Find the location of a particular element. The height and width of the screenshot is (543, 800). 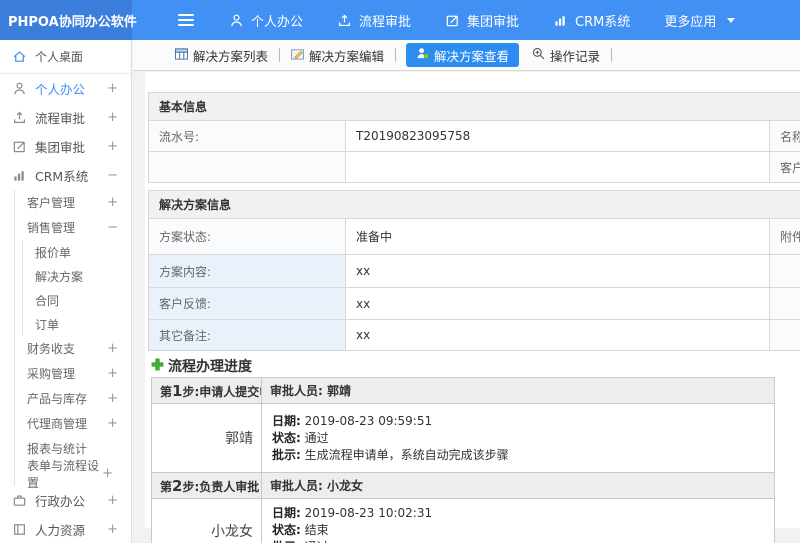

tab-operation-log: 操作记录 is located at coordinates (566, 55).